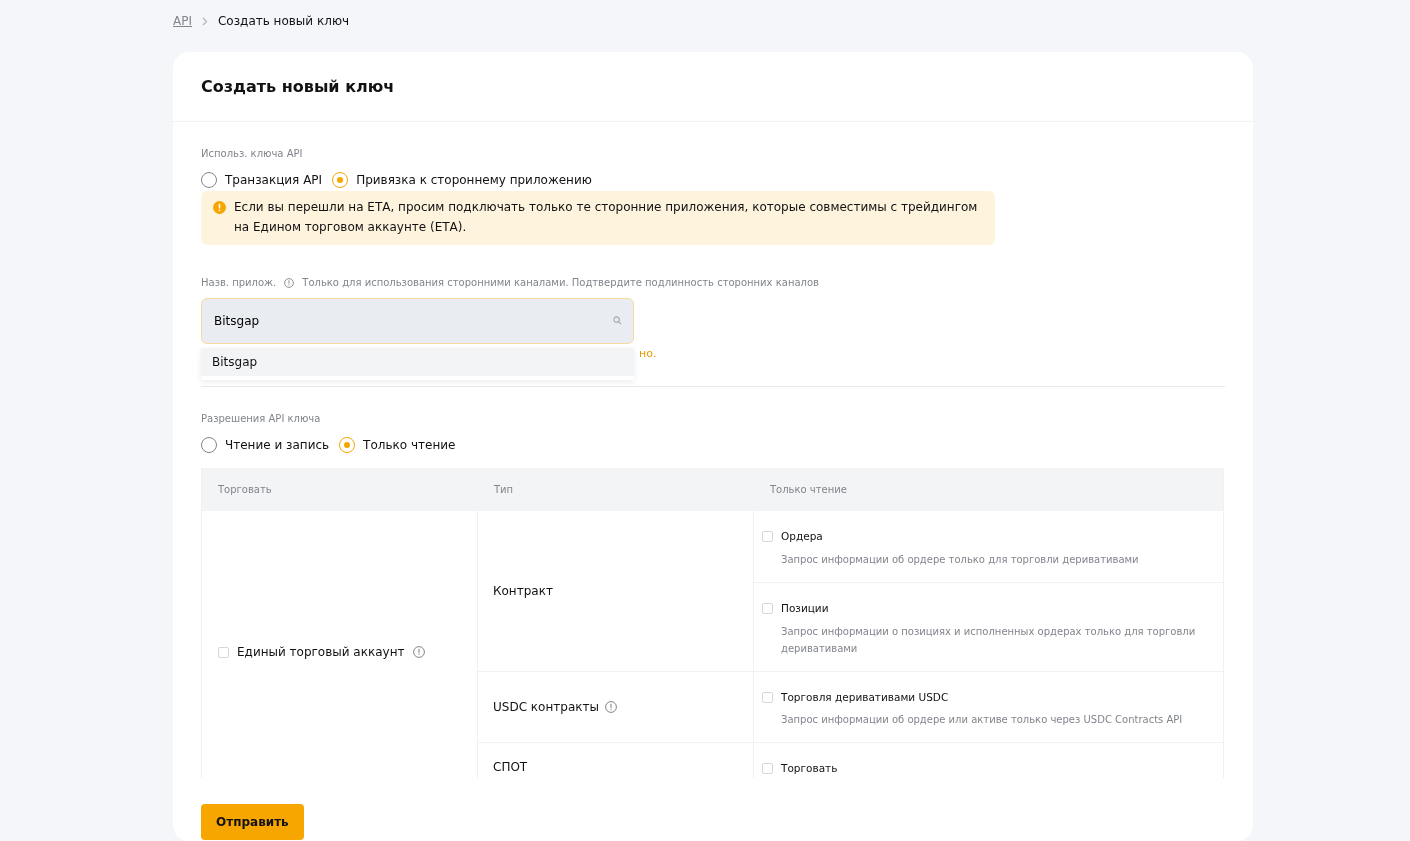  What do you see at coordinates (252, 822) in the screenshot?
I see `submit-button: Отправить` at bounding box center [252, 822].